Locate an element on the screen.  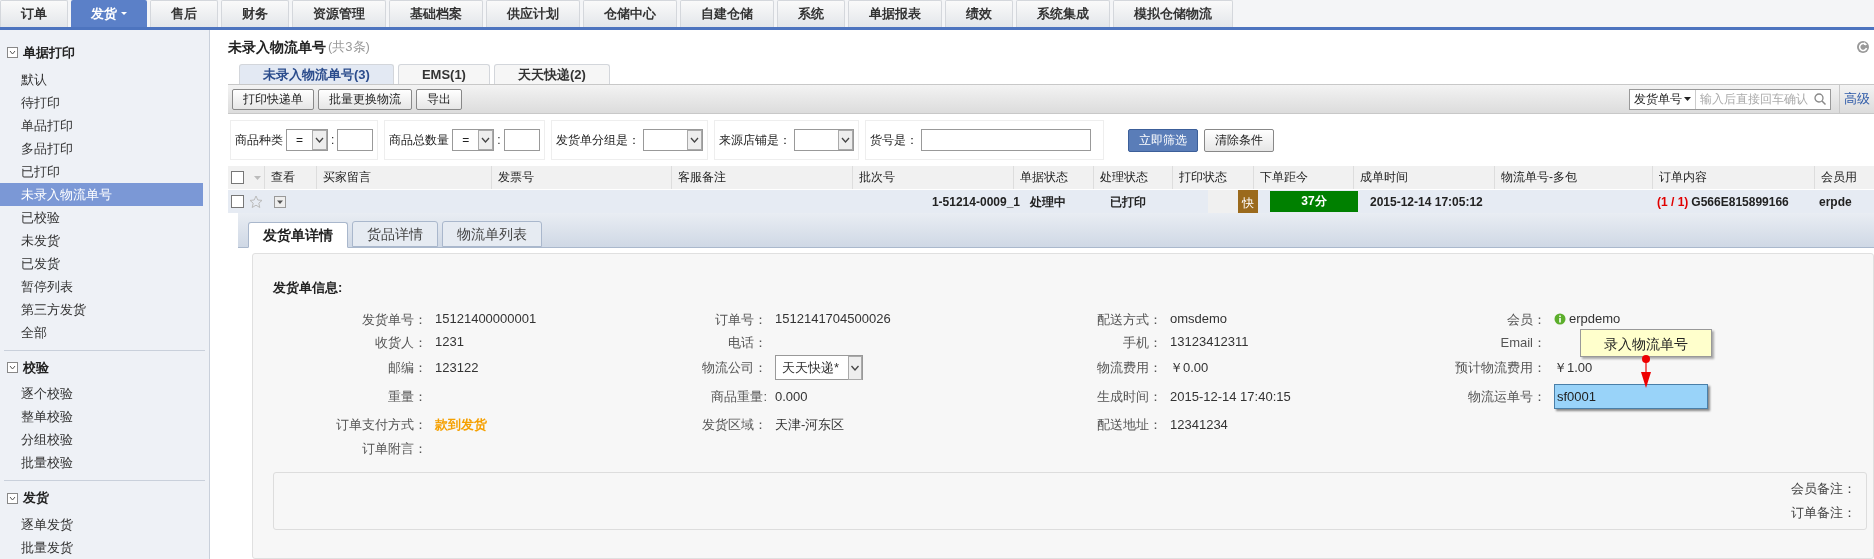
sidebar-item: 未发货 is located at coordinates (104, 240).